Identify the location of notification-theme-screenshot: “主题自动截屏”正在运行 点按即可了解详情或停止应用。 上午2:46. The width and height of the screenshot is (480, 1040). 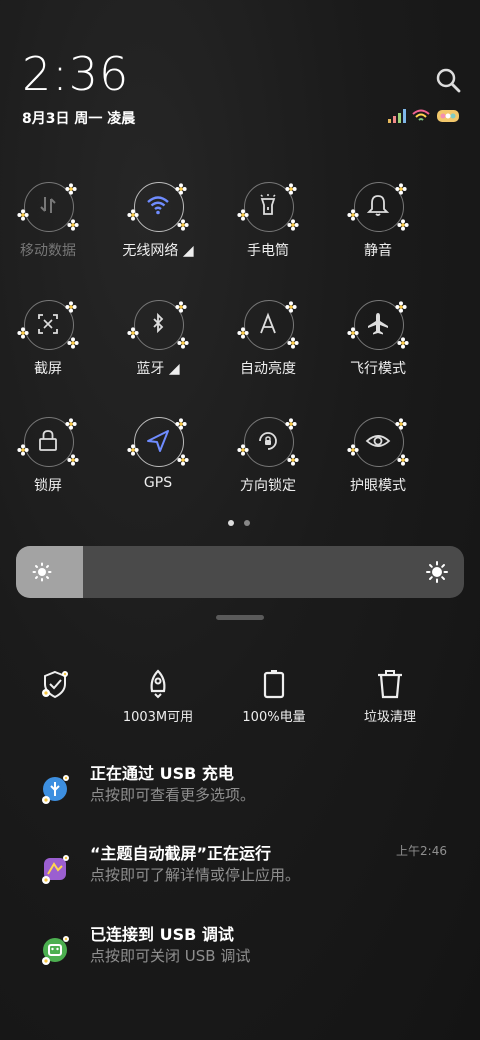
(240, 876).